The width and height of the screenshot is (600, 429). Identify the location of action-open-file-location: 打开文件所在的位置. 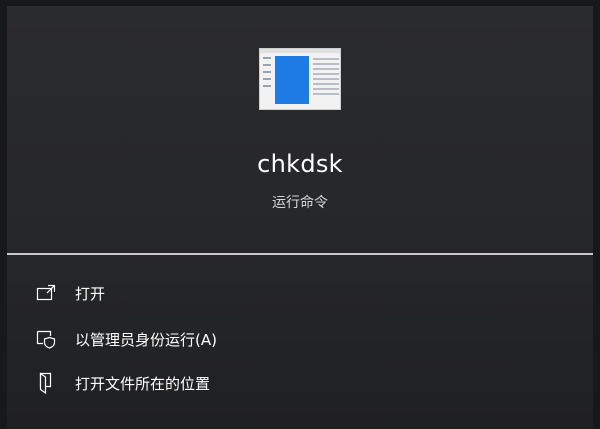
(122, 383).